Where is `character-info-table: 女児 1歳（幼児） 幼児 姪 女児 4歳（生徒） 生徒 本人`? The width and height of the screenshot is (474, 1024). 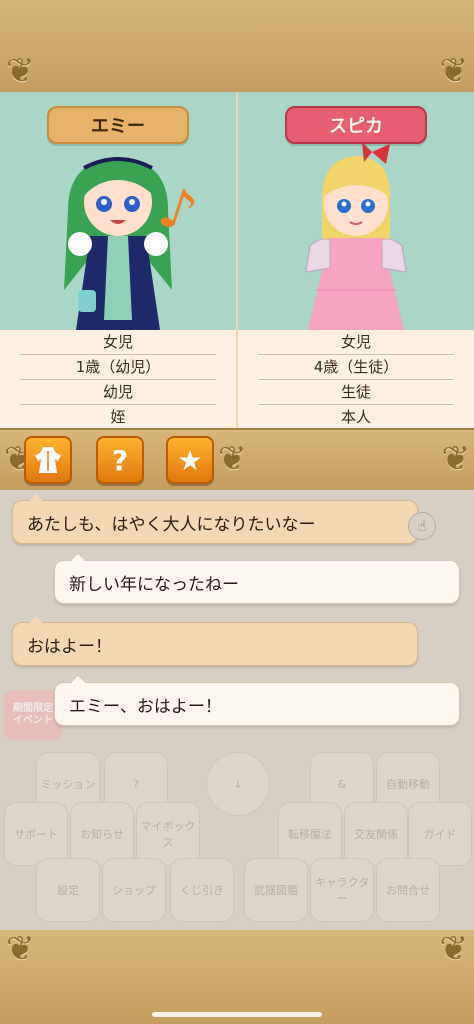 character-info-table: 女児 1歳（幼児） 幼児 姪 女児 4歳（生徒） 生徒 本人 is located at coordinates (237, 379).